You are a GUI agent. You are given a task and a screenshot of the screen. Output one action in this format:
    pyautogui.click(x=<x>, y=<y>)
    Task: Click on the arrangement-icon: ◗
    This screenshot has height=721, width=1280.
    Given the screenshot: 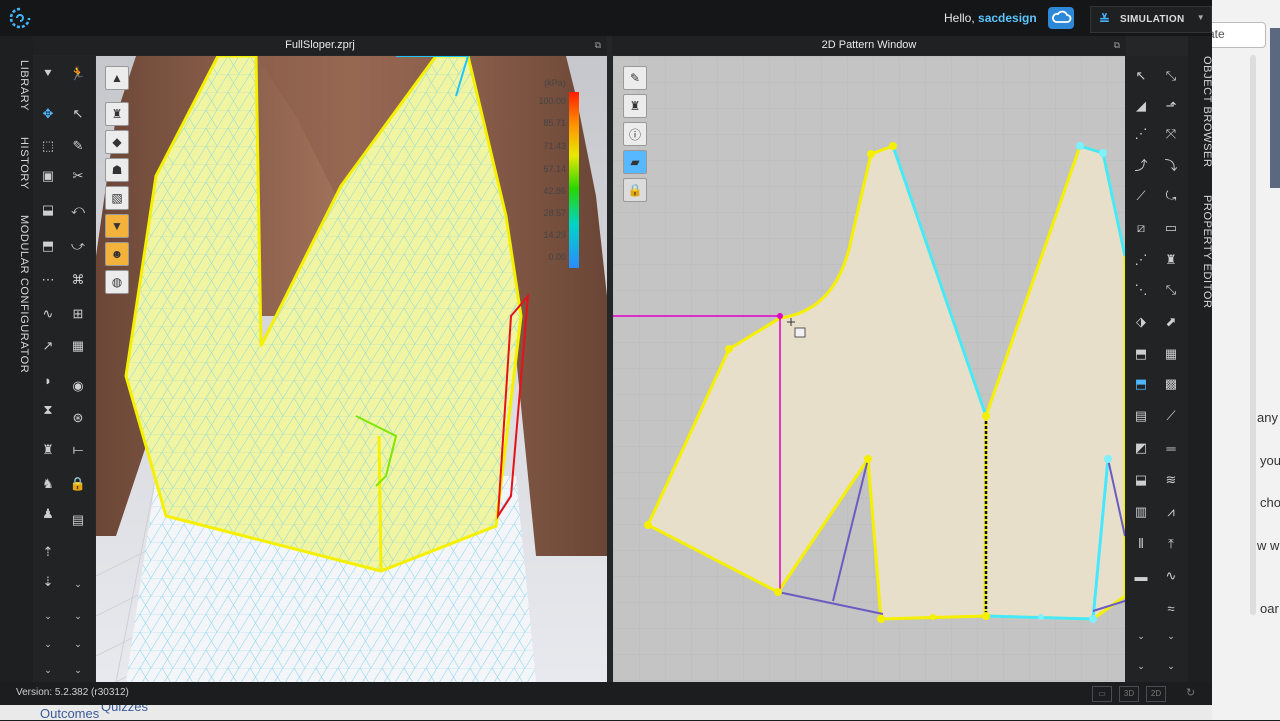 What is the action you would take?
    pyautogui.click(x=48, y=380)
    